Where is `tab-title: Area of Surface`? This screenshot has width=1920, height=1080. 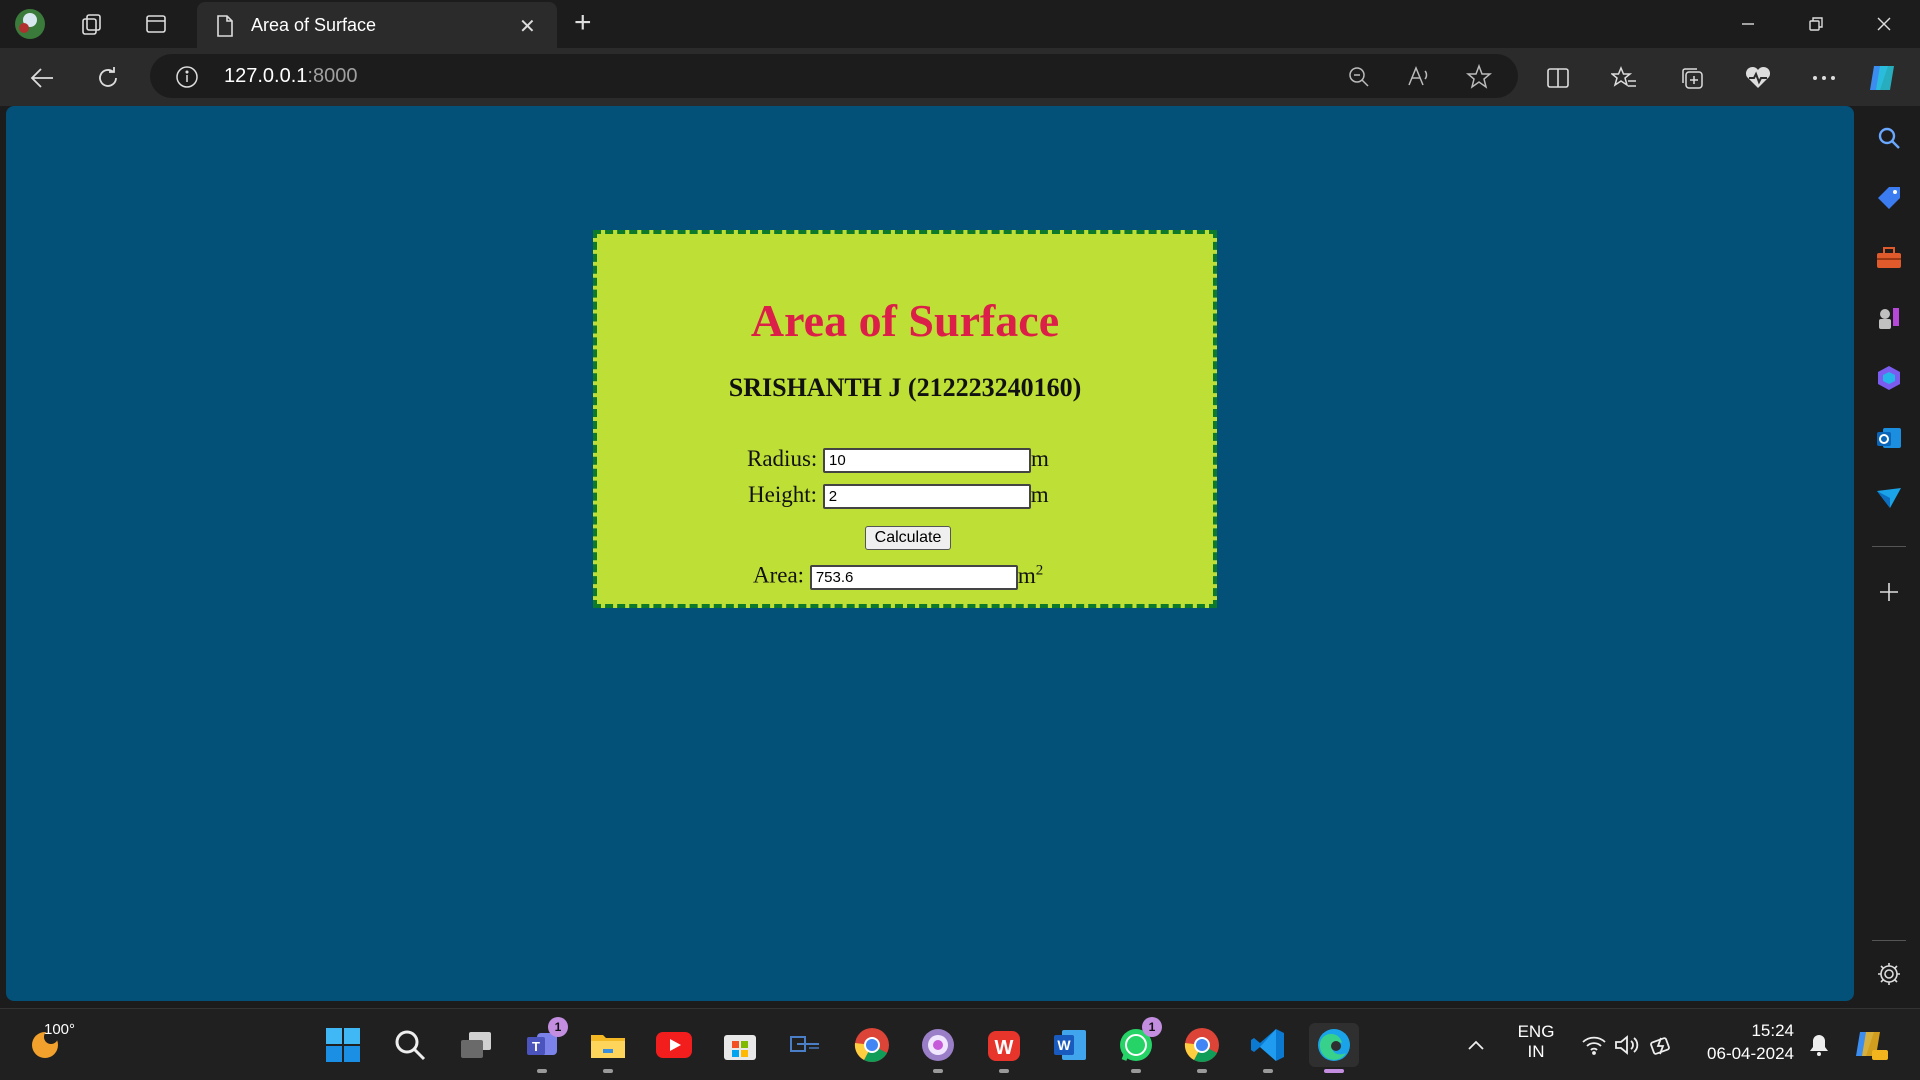
tab-title: Area of Surface is located at coordinates (314, 25).